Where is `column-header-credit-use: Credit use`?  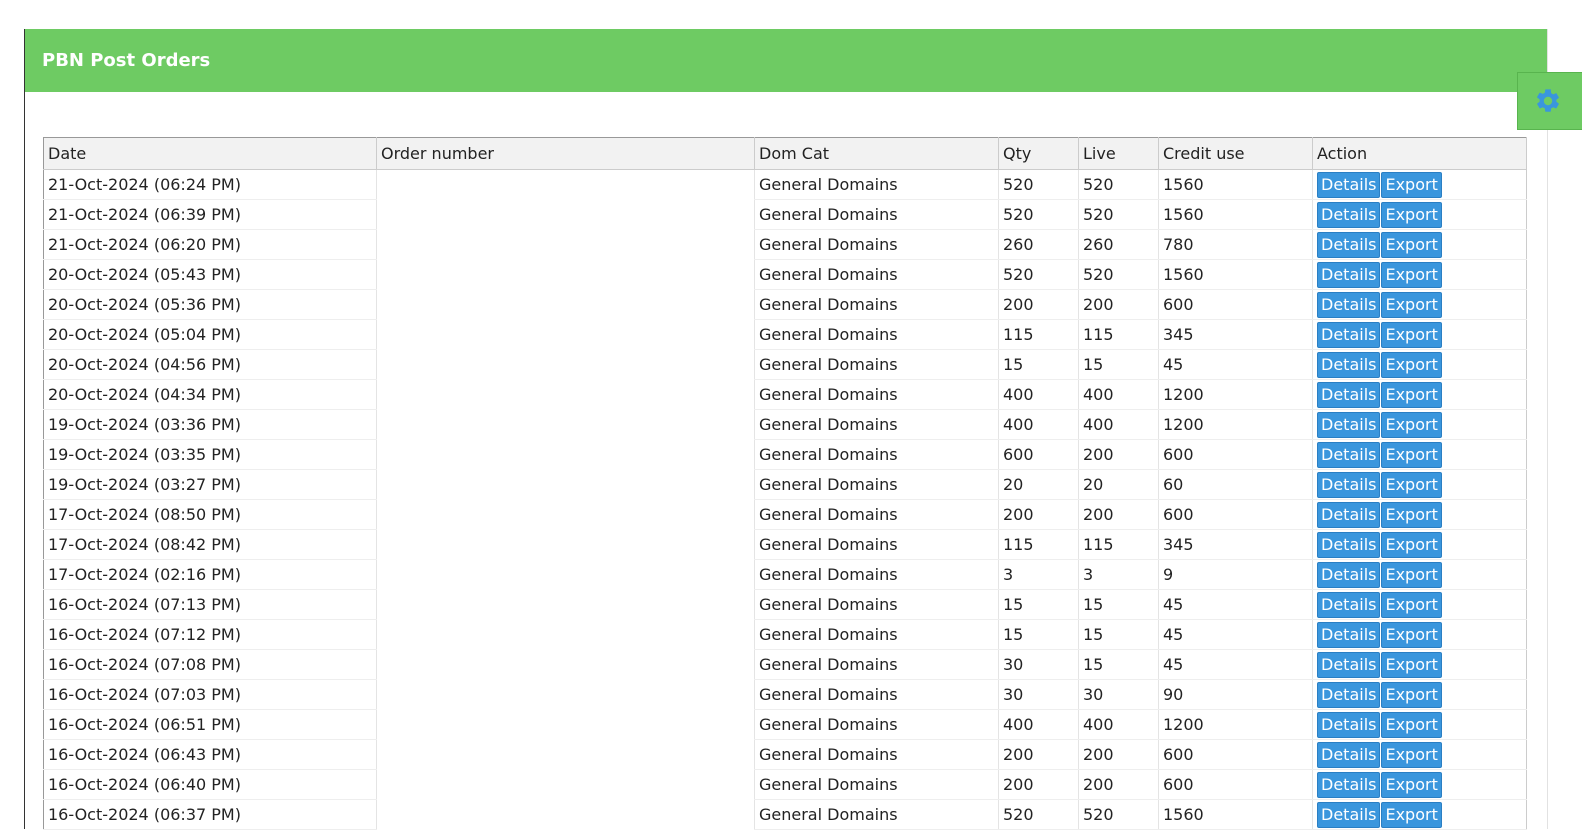 column-header-credit-use: Credit use is located at coordinates (1235, 153).